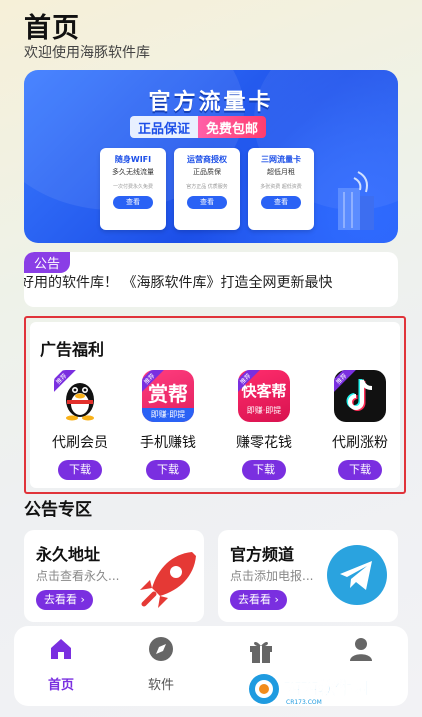  I want to click on app-name: 赚零花钱, so click(264, 443).